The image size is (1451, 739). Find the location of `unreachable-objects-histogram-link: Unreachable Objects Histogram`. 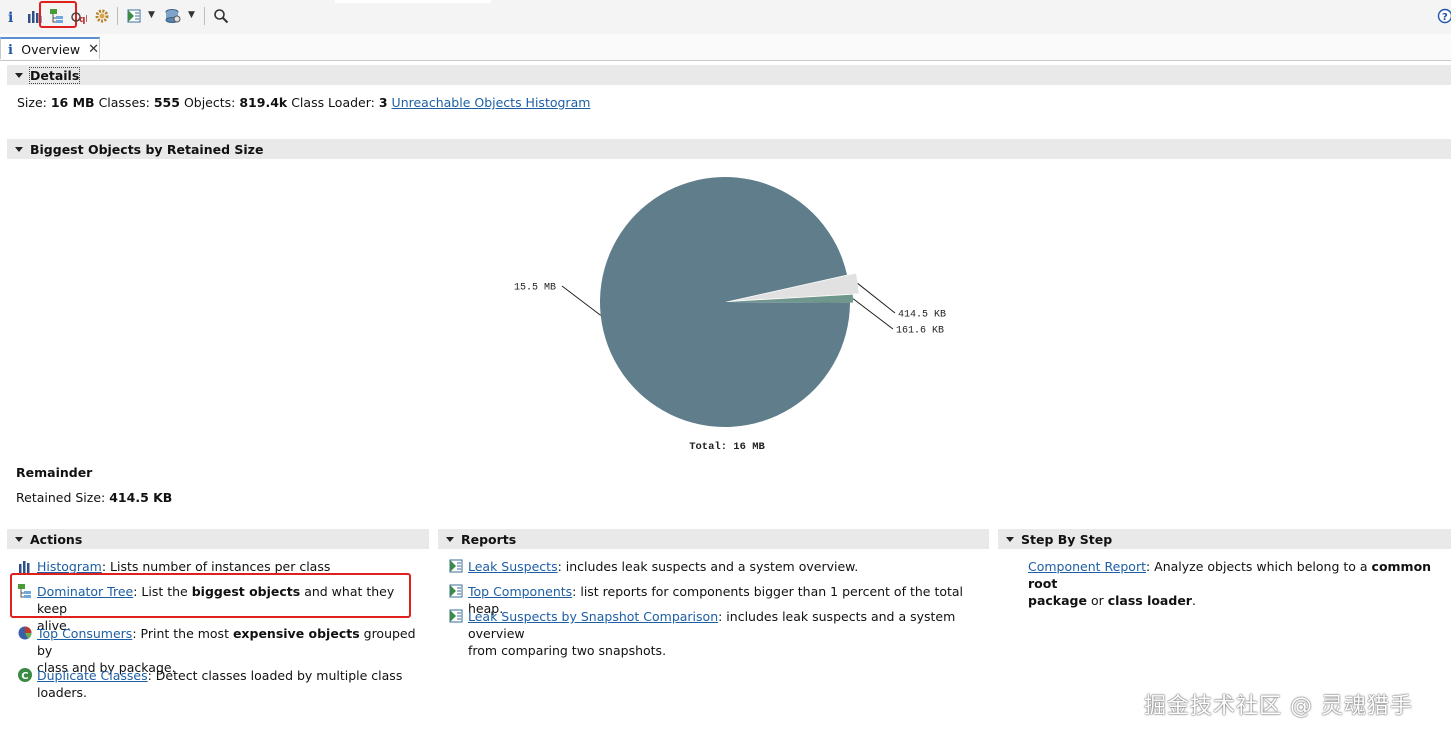

unreachable-objects-histogram-link: Unreachable Objects Histogram is located at coordinates (491, 102).